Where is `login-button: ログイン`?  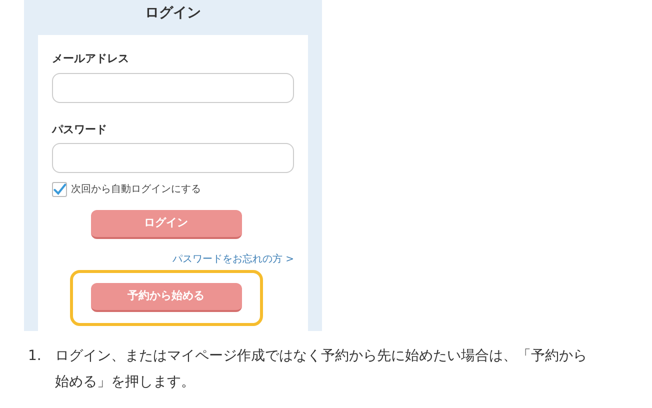
login-button: ログイン is located at coordinates (166, 224).